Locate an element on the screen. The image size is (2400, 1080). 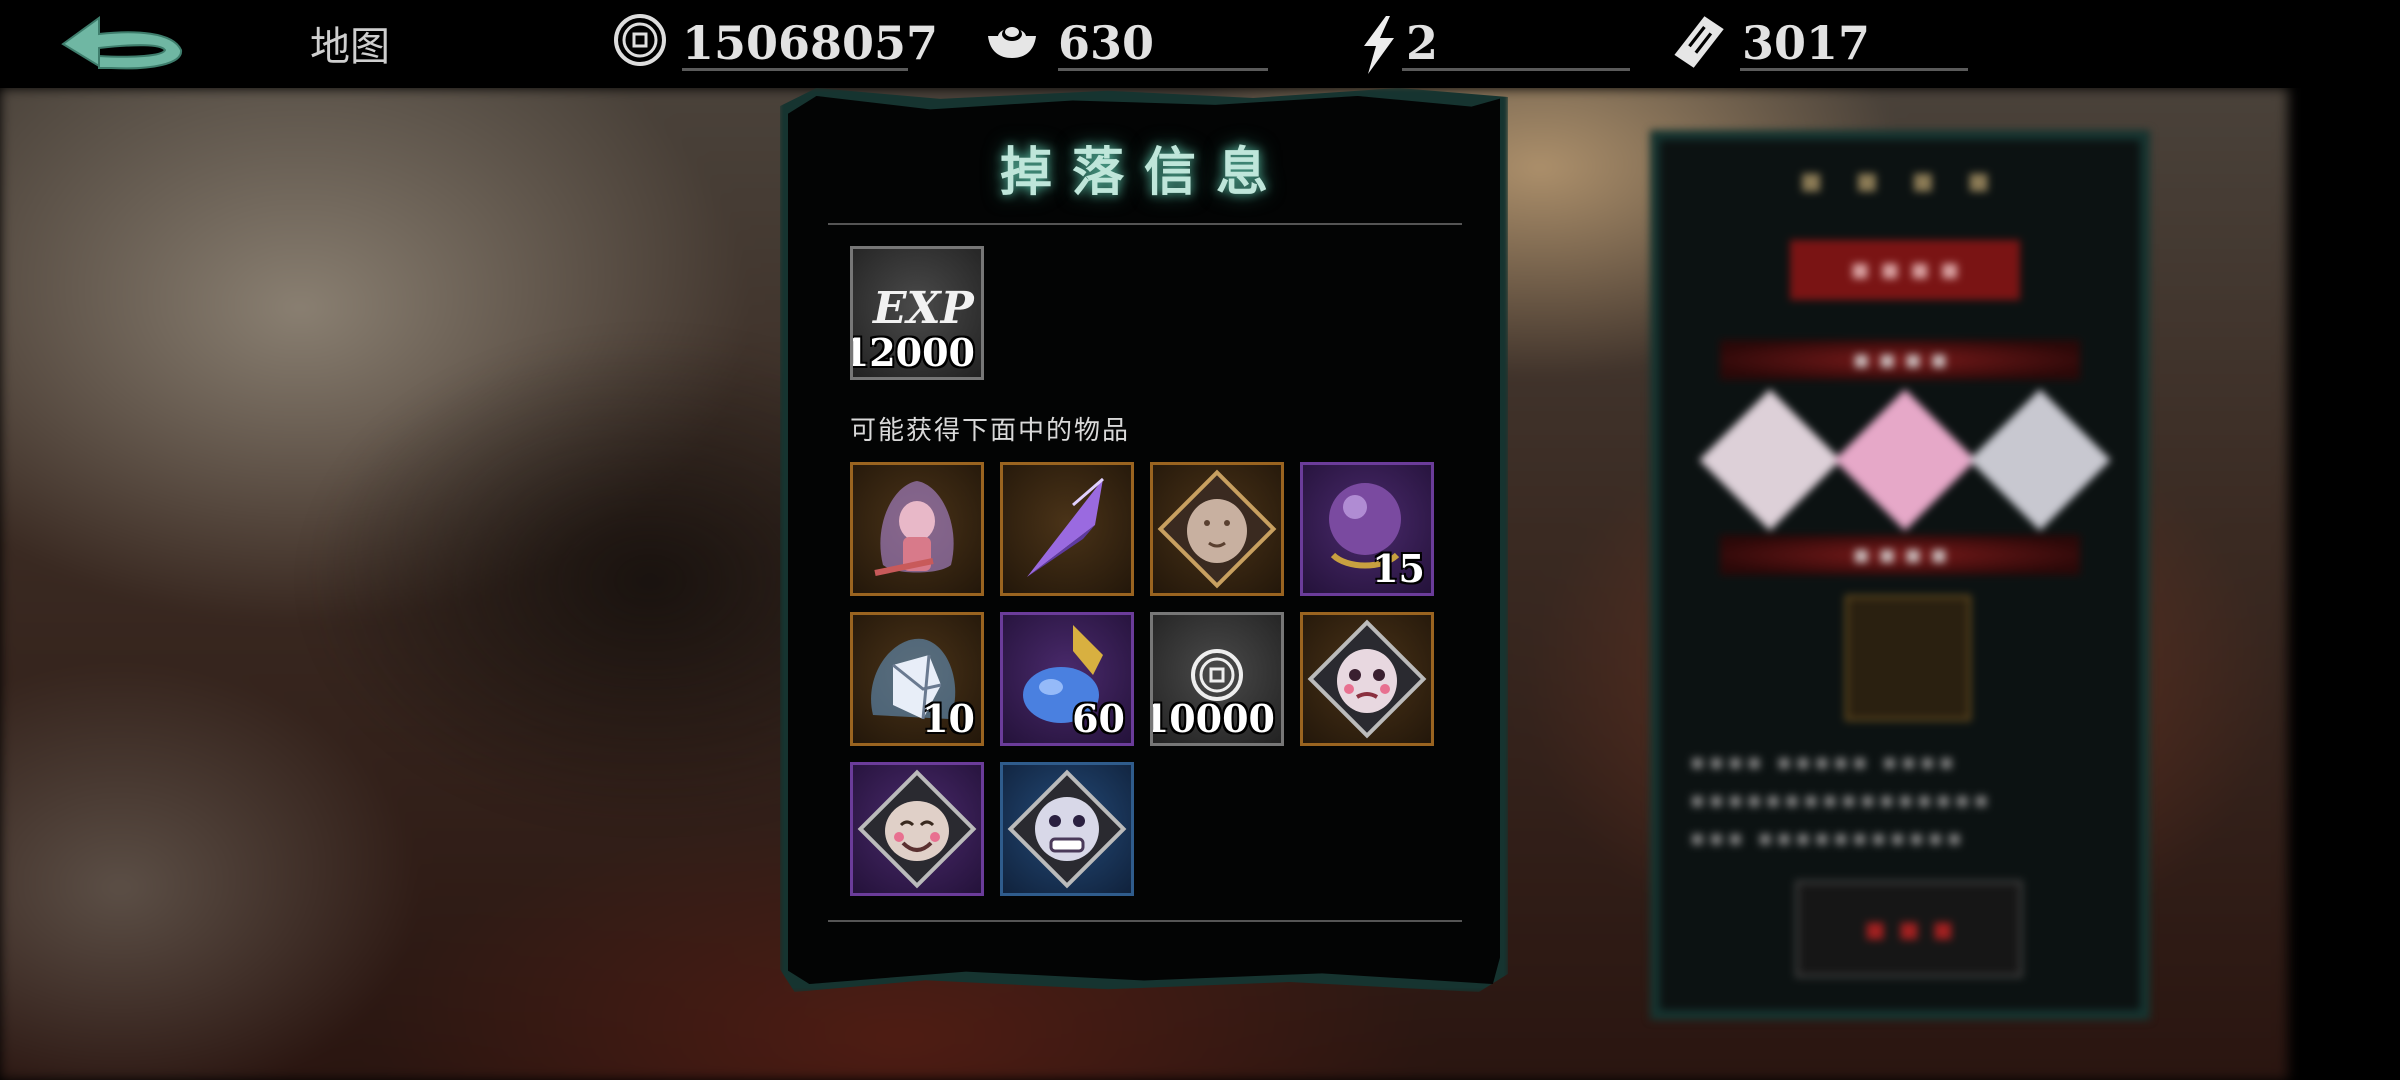
smiling-mask-icon is located at coordinates (917, 829).